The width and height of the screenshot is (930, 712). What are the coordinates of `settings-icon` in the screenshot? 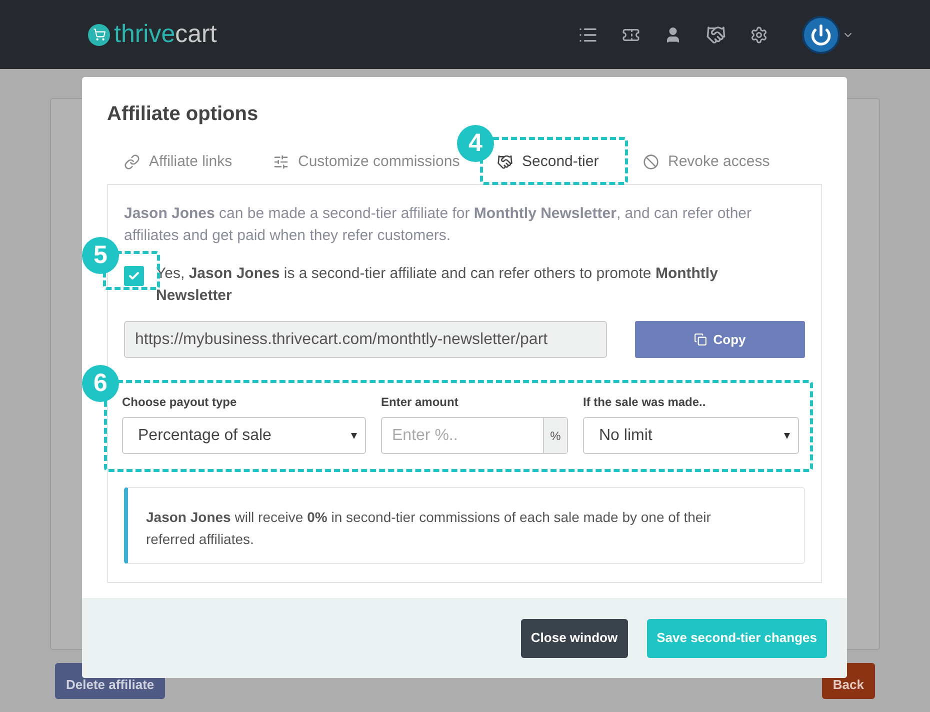 It's located at (759, 35).